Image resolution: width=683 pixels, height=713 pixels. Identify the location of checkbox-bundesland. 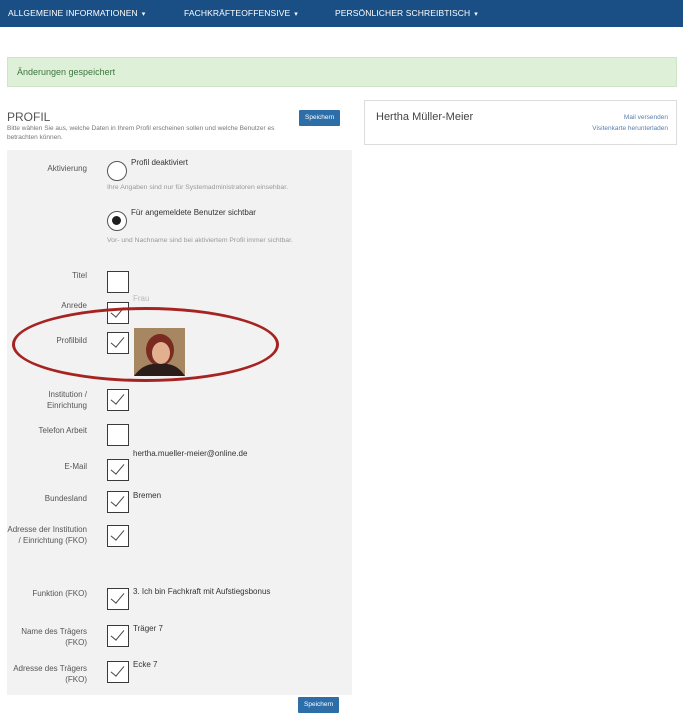
(118, 502).